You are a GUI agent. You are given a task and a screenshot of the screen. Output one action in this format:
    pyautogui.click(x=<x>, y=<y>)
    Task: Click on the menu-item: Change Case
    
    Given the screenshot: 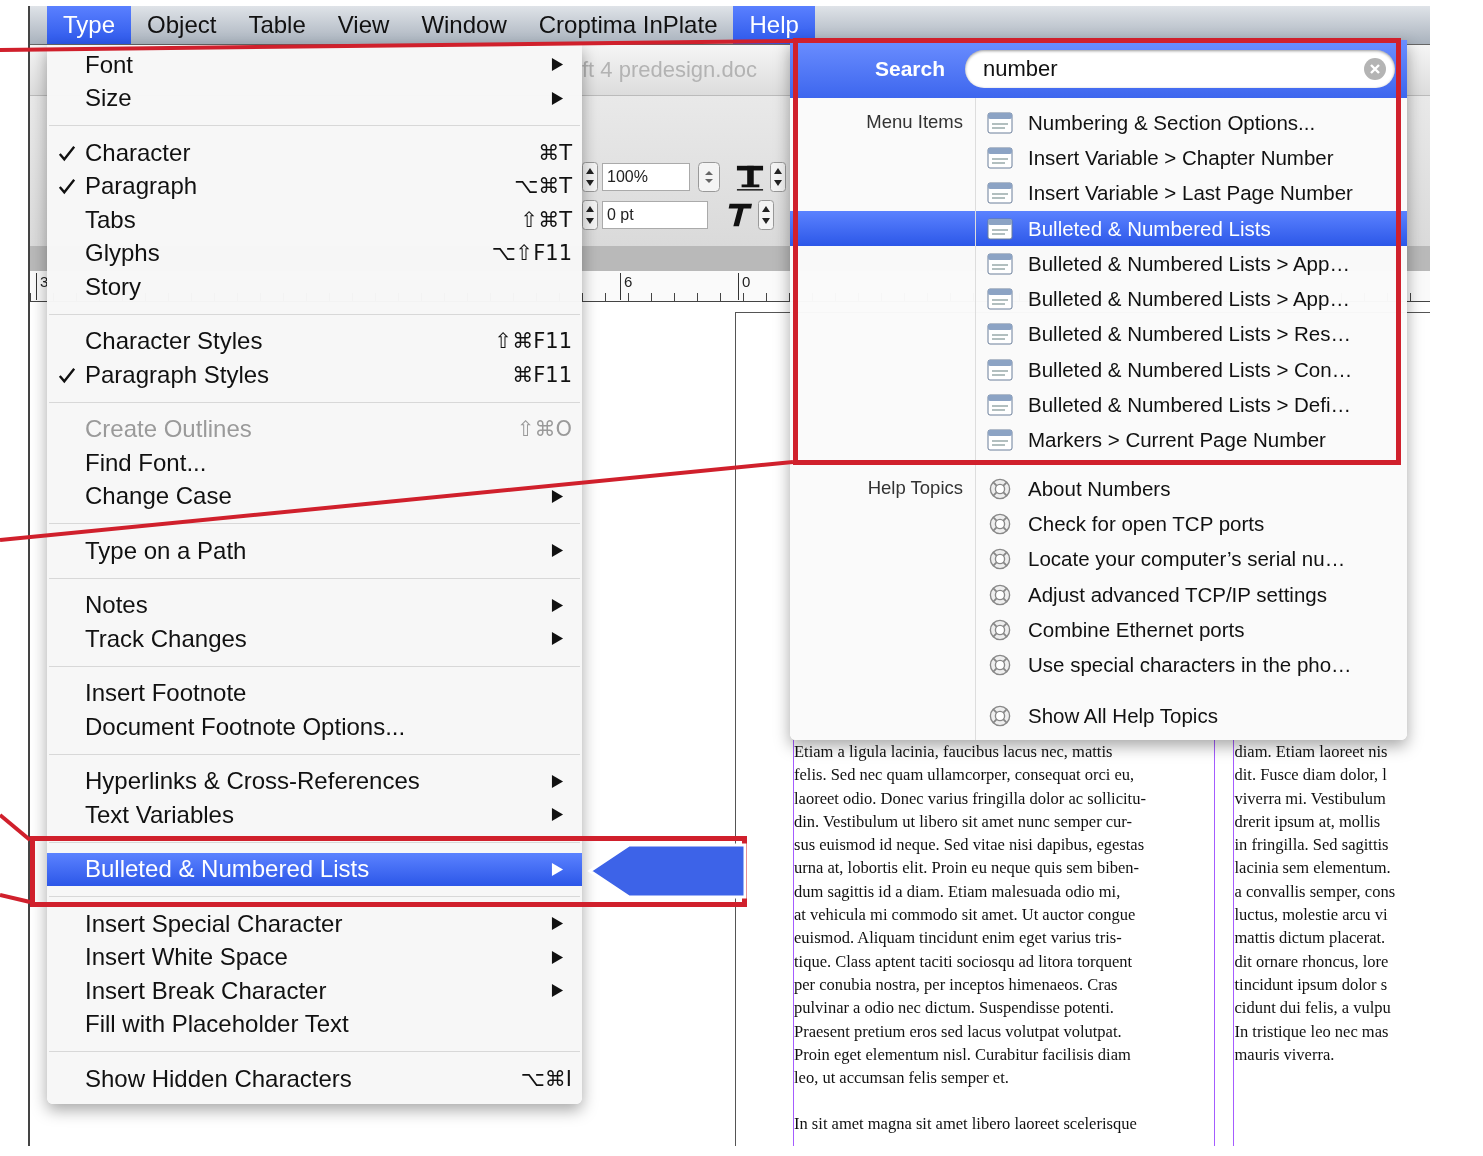 What is the action you would take?
    pyautogui.click(x=314, y=496)
    